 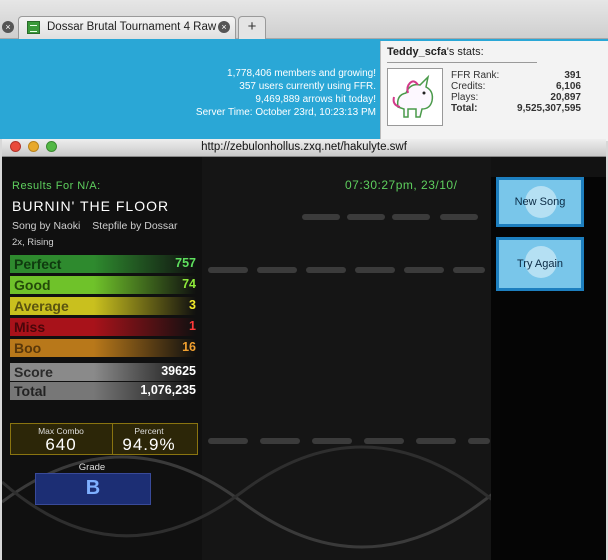 What do you see at coordinates (252, 27) in the screenshot?
I see `new-tab-button: +` at bounding box center [252, 27].